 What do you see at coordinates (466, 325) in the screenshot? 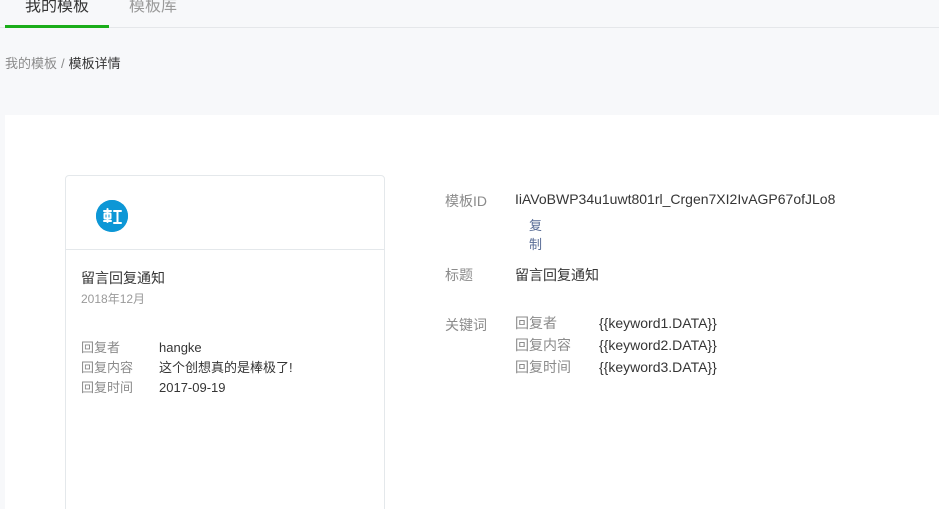
I see `keywords-label: 关键词` at bounding box center [466, 325].